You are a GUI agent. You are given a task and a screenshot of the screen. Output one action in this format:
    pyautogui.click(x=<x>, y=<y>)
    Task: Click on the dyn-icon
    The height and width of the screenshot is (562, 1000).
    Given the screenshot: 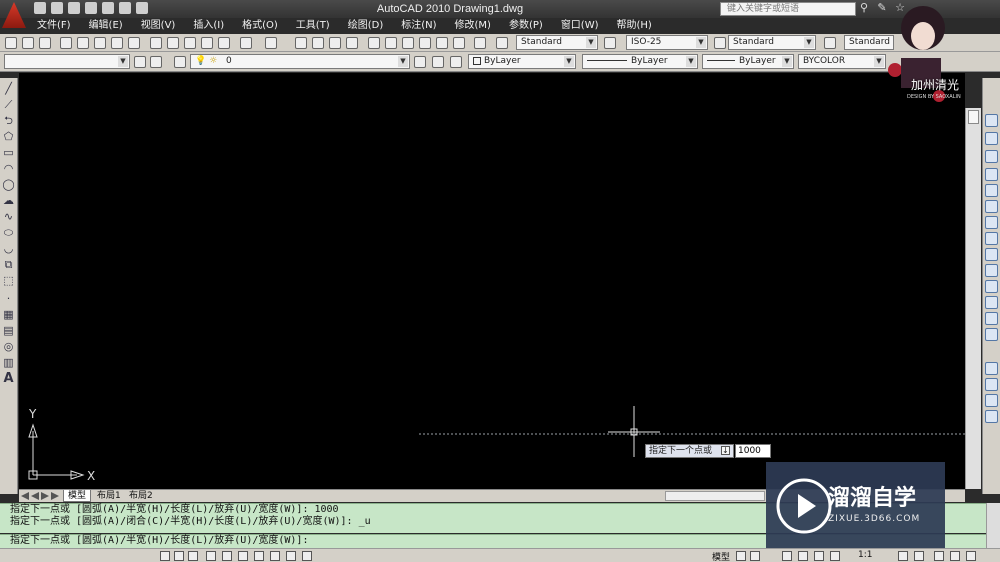 What is the action you would take?
    pyautogui.click(x=275, y=556)
    